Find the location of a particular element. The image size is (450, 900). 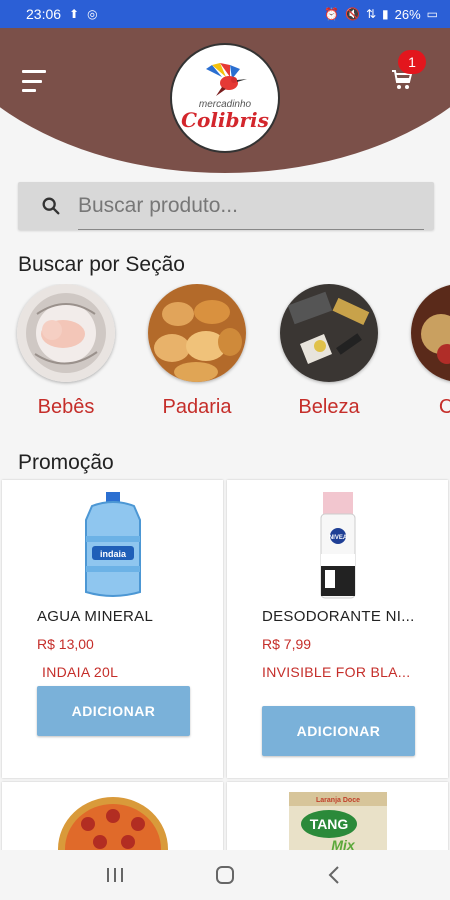

product-card is located at coordinates (112, 816).